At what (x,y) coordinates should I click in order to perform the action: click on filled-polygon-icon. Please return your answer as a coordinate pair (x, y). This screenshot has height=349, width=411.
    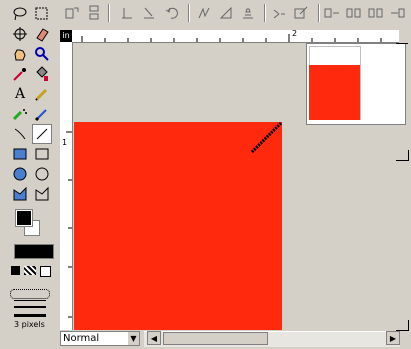
    Looking at the image, I should click on (20, 194).